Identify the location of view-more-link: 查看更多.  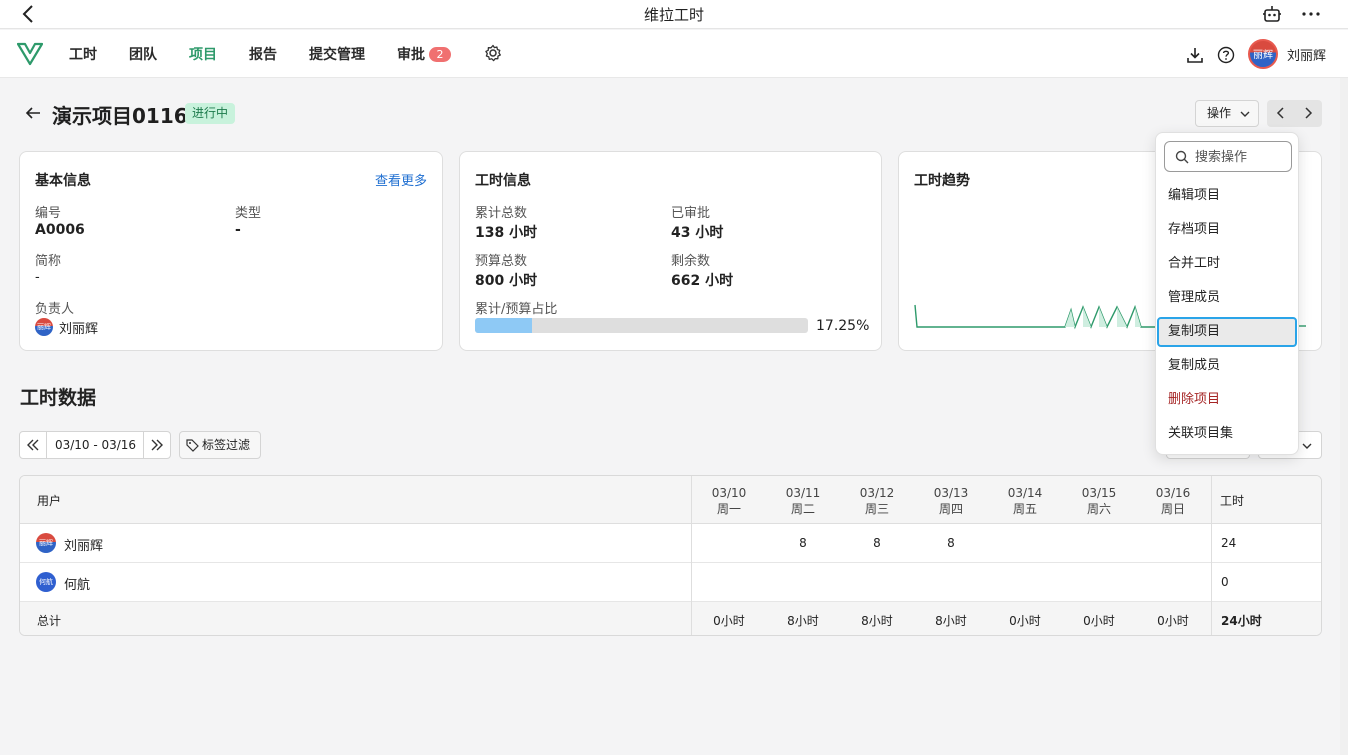
(401, 179).